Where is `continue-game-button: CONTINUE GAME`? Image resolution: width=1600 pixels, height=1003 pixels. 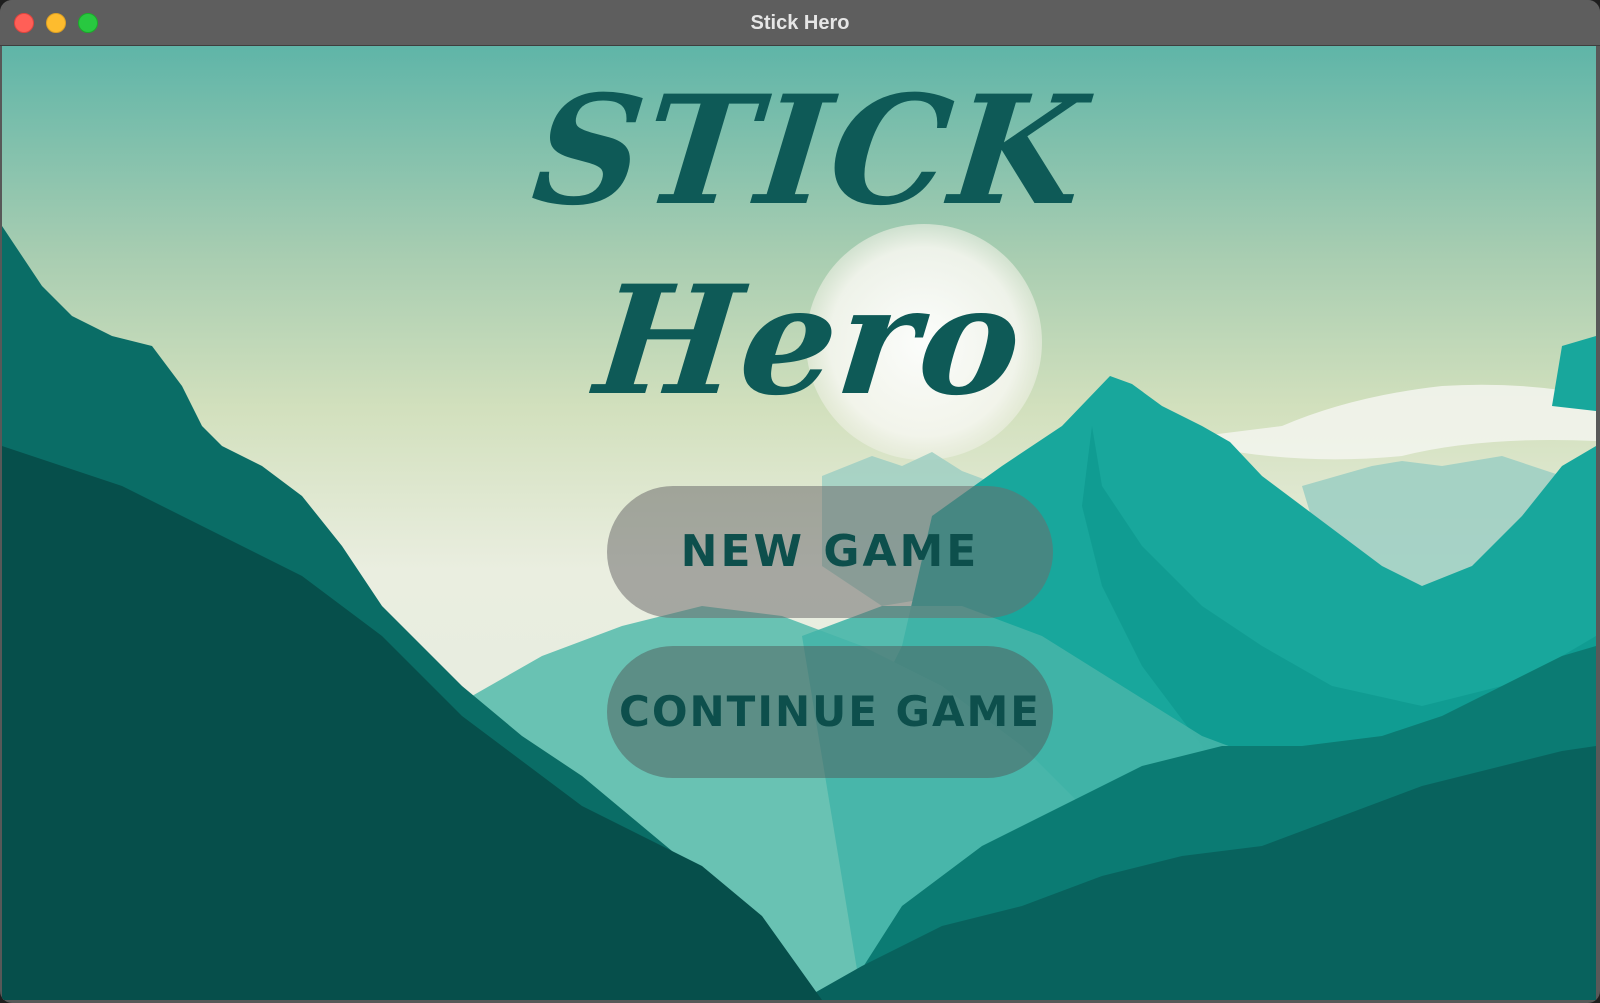
continue-game-button: CONTINUE GAME is located at coordinates (830, 712).